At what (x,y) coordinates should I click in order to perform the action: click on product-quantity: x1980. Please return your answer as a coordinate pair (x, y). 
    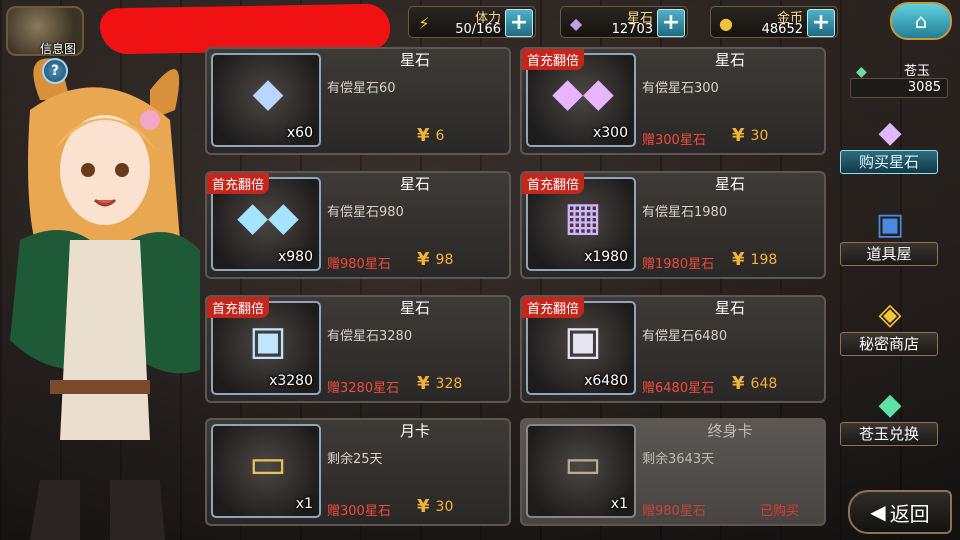
    Looking at the image, I should click on (606, 257).